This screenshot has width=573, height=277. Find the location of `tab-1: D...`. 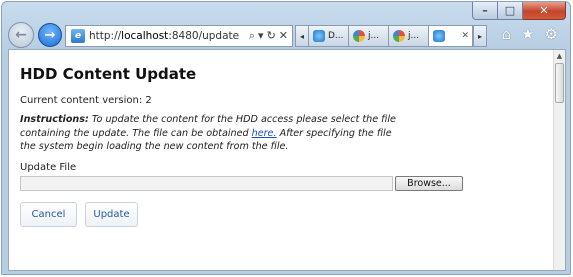

tab-1: D... is located at coordinates (329, 36).